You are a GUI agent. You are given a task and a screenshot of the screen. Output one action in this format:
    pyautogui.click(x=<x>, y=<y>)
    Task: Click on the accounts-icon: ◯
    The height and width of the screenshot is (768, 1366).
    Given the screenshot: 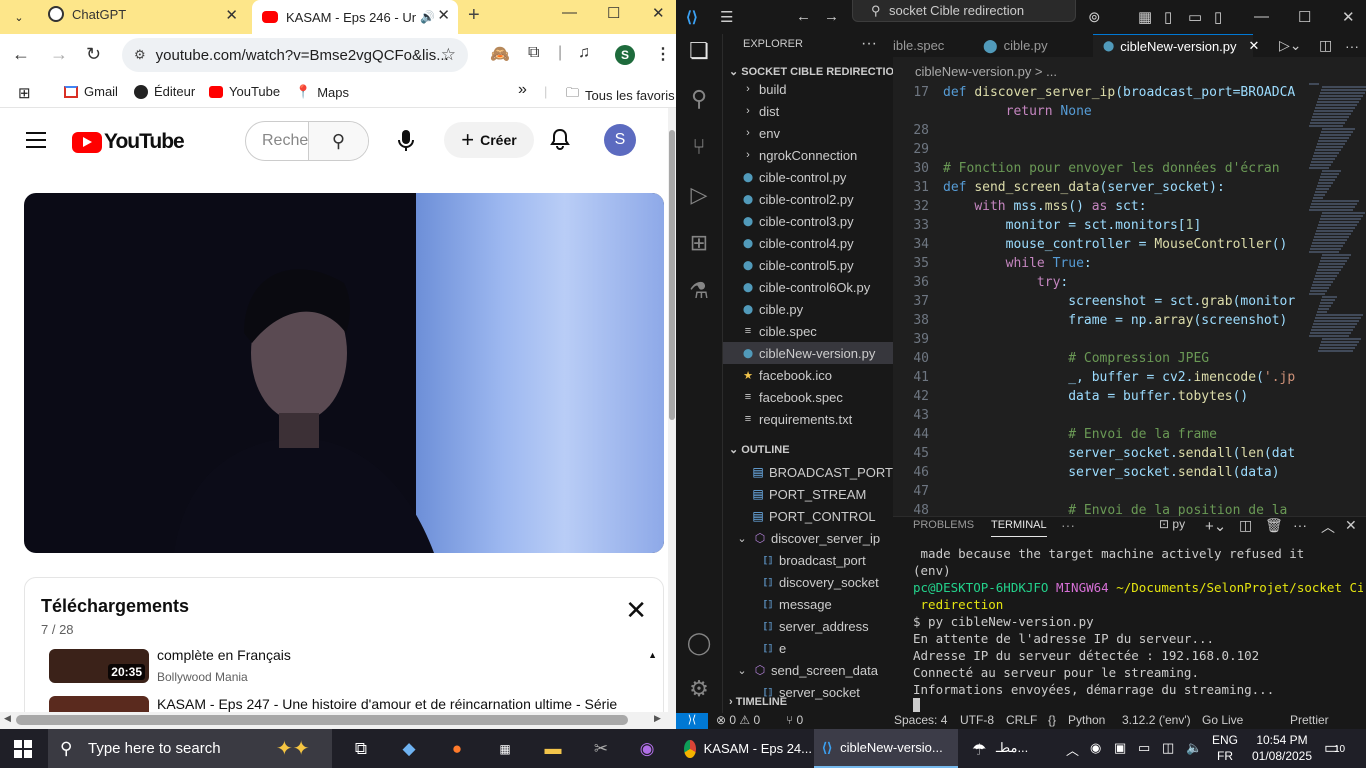 What is the action you would take?
    pyautogui.click(x=699, y=643)
    